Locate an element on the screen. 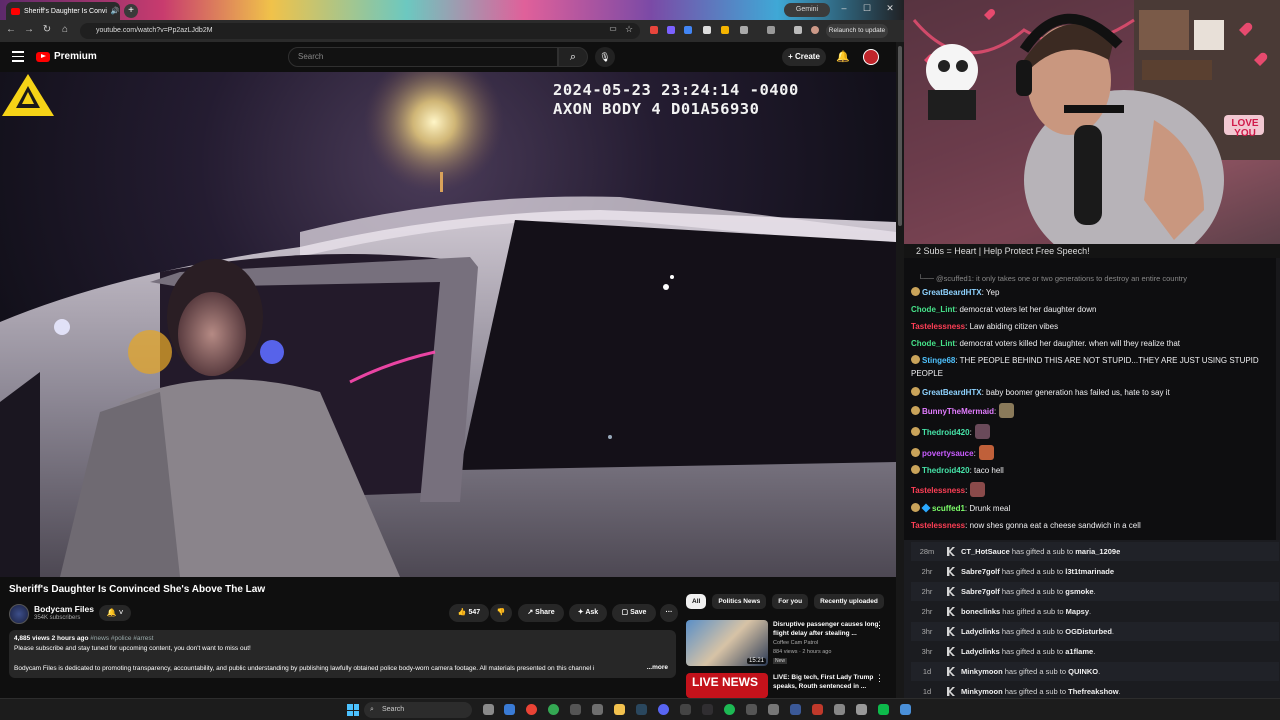 This screenshot has width=1280, height=720. forward-icon: → is located at coordinates (29, 29).